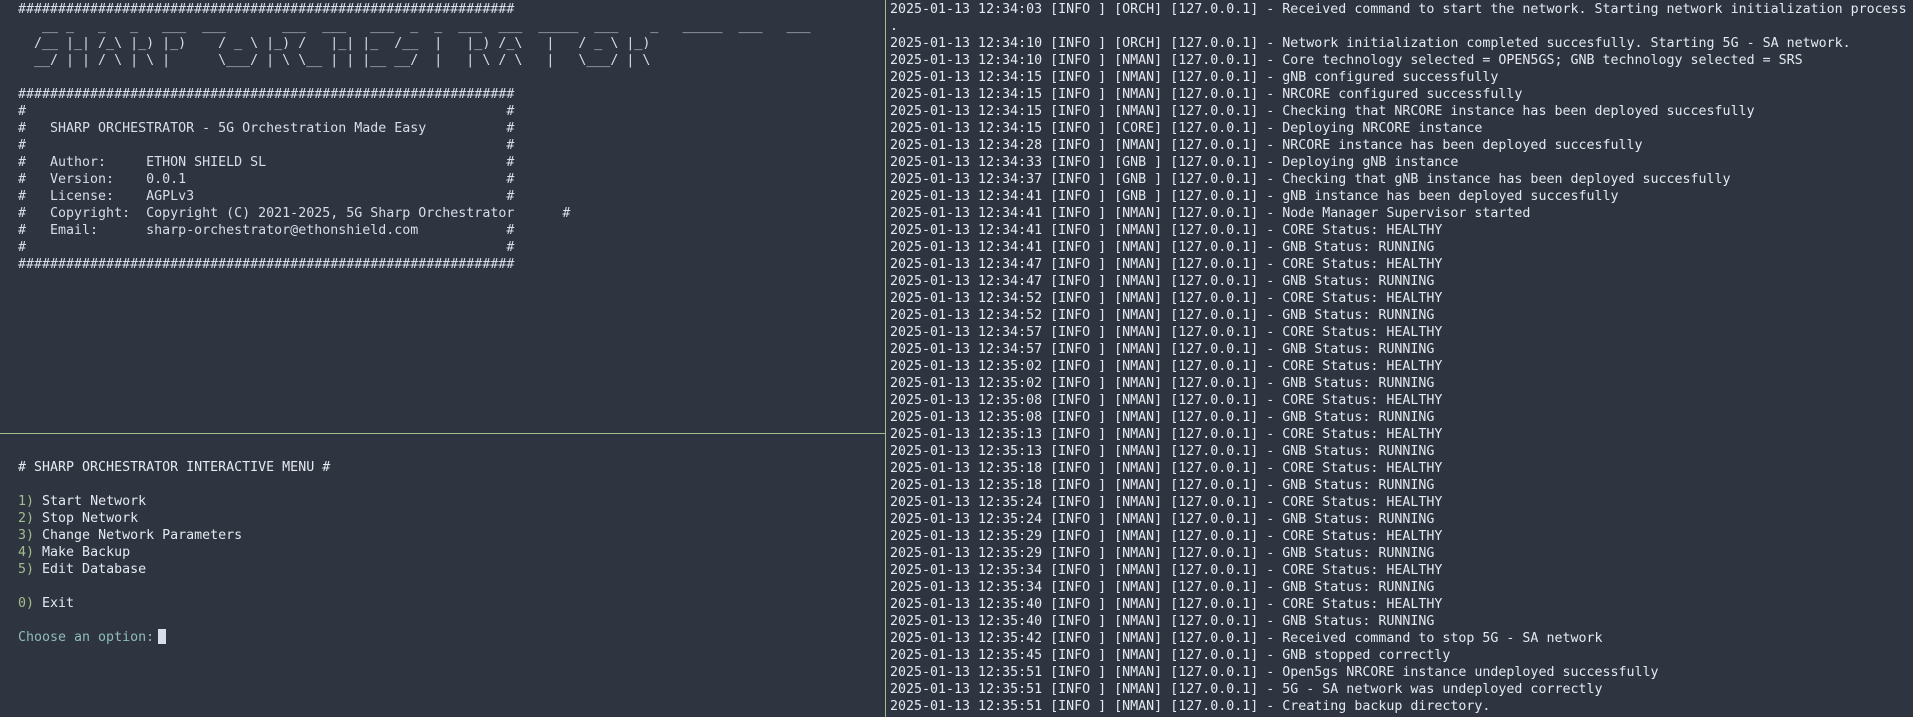  What do you see at coordinates (26, 552) in the screenshot?
I see `menu-option-number: 4)` at bounding box center [26, 552].